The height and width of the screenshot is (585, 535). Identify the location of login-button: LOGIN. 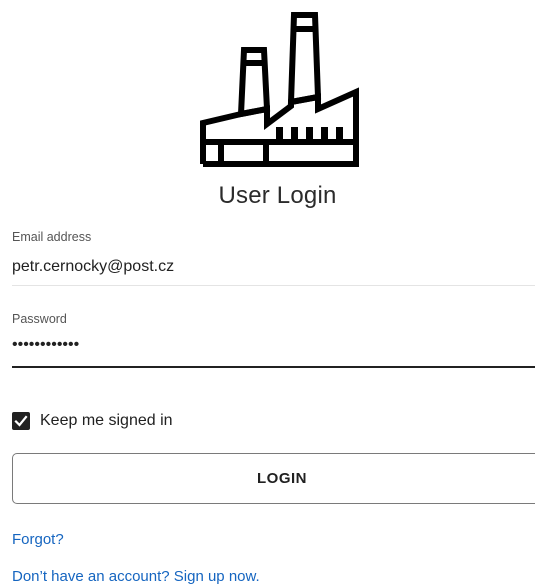
(273, 478).